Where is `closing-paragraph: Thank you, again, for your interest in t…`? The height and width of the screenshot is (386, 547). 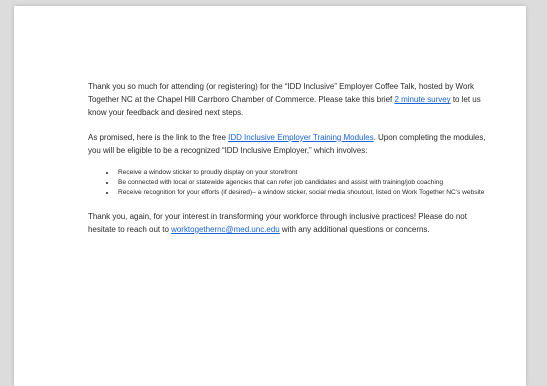
closing-paragraph: Thank you, again, for your interest in t… is located at coordinates (288, 223).